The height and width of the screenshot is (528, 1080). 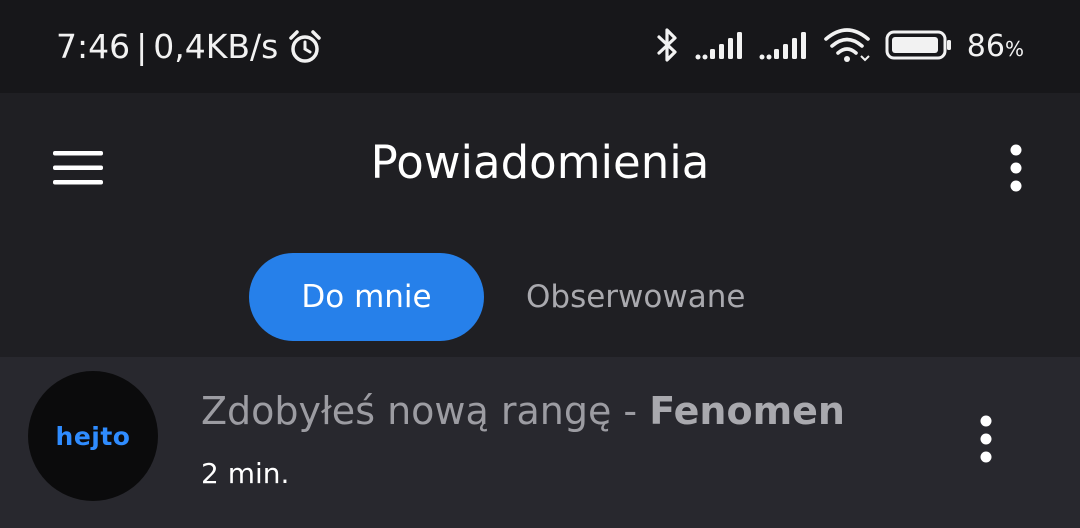 What do you see at coordinates (366, 297) in the screenshot?
I see `tab-do-mnie: Do mnie` at bounding box center [366, 297].